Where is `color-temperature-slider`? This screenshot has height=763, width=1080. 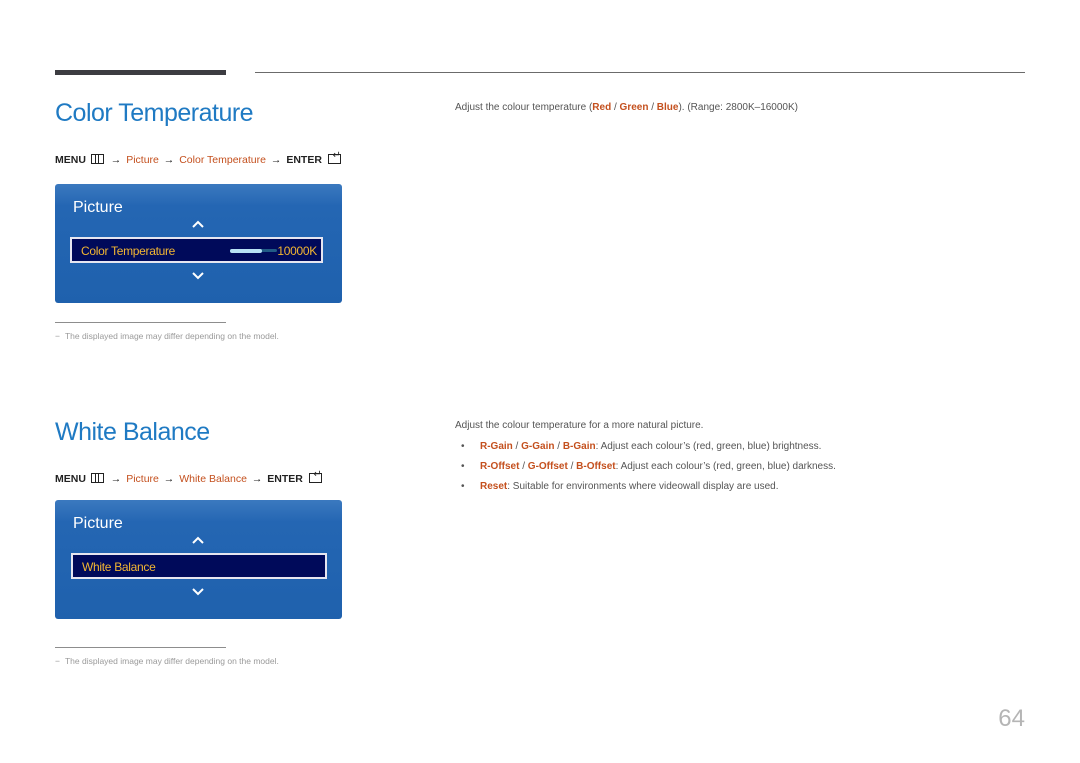 color-temperature-slider is located at coordinates (253, 250).